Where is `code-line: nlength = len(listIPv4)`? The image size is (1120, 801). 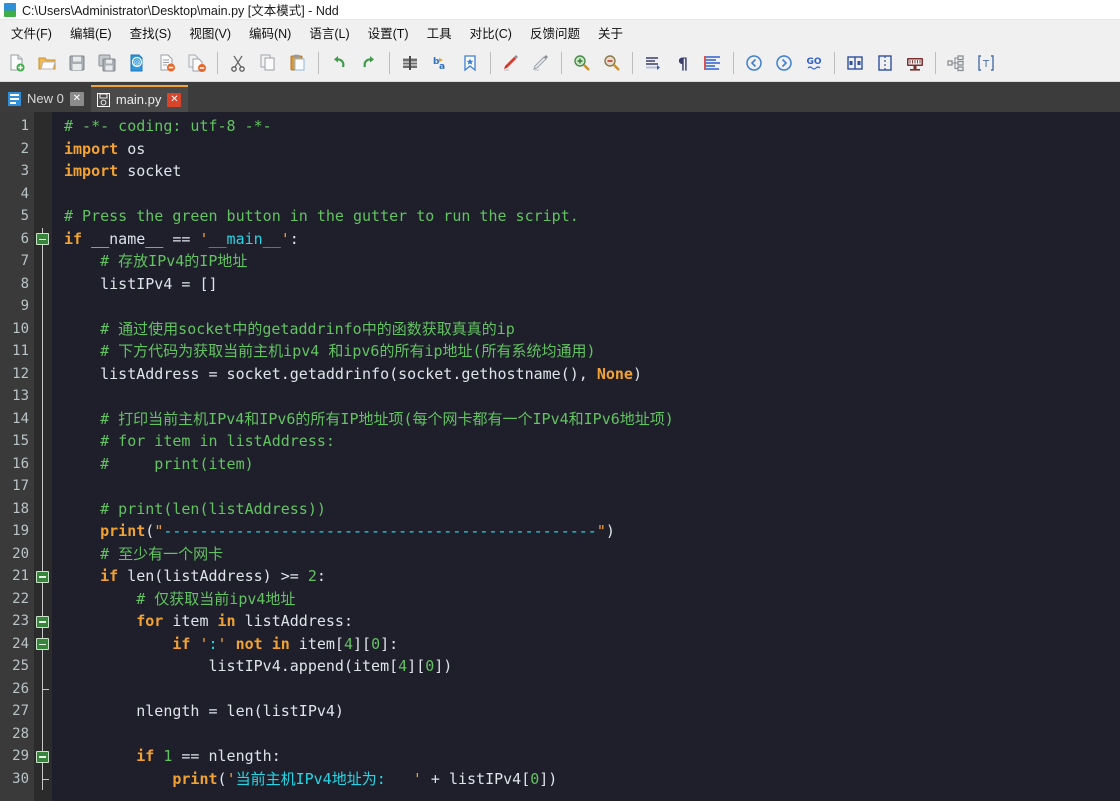 code-line: nlength = len(listIPv4) is located at coordinates (592, 711).